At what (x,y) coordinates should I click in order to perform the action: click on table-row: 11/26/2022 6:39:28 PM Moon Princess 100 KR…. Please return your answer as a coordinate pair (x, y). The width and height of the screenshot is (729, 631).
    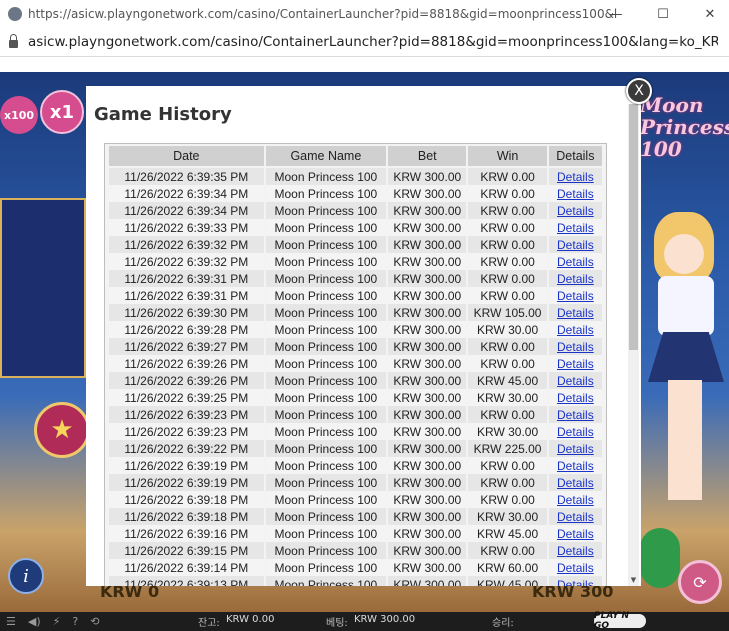
    Looking at the image, I should click on (355, 329).